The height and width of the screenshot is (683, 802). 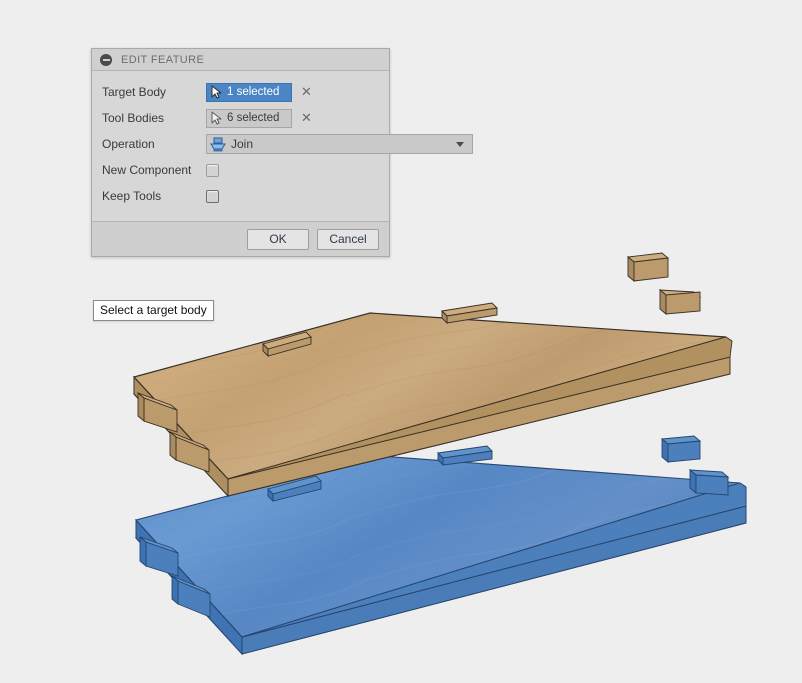 I want to click on operation-dropdown: Join, so click(x=339, y=144).